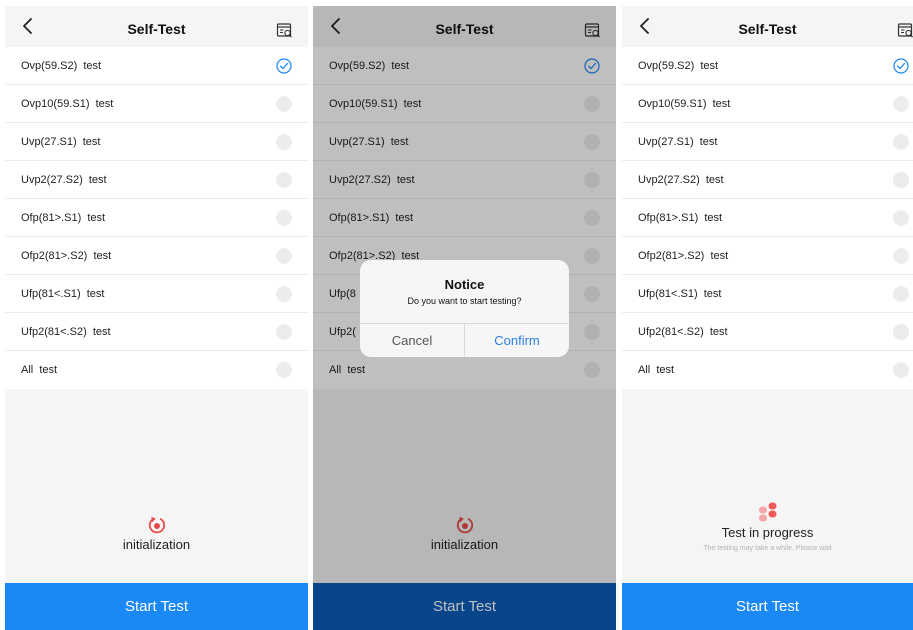 This screenshot has width=913, height=630. What do you see at coordinates (464, 284) in the screenshot?
I see `dialog-title: Notice` at bounding box center [464, 284].